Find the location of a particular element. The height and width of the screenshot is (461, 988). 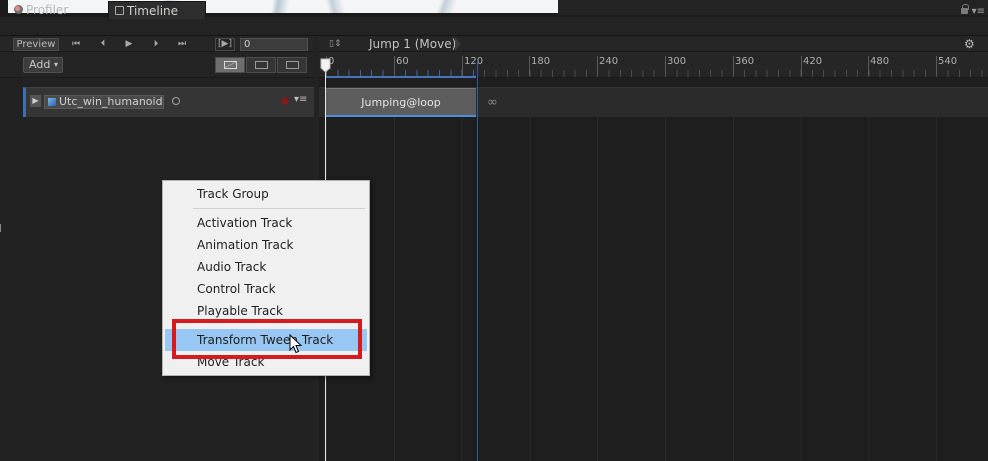

lock-icon is located at coordinates (965, 9).